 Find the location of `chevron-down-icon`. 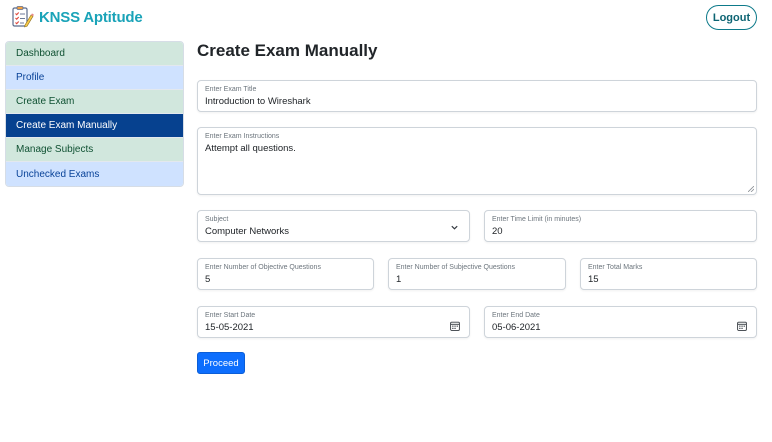

chevron-down-icon is located at coordinates (454, 227).